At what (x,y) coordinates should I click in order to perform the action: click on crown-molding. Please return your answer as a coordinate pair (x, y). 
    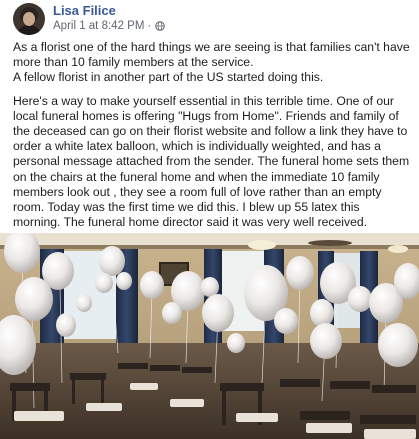
    Looking at the image, I should click on (209, 247).